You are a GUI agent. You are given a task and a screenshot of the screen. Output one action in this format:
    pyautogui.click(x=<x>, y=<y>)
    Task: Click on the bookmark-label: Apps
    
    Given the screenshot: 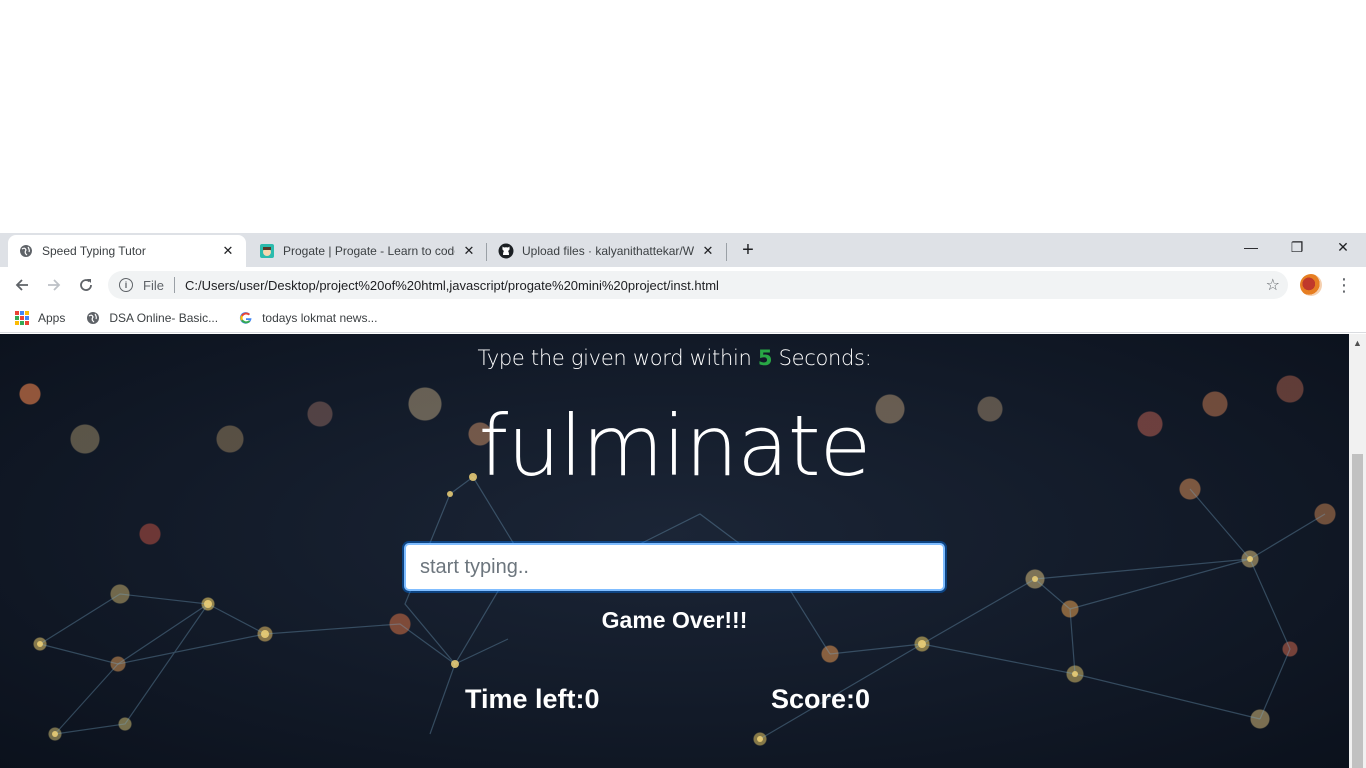 What is the action you would take?
    pyautogui.click(x=52, y=317)
    